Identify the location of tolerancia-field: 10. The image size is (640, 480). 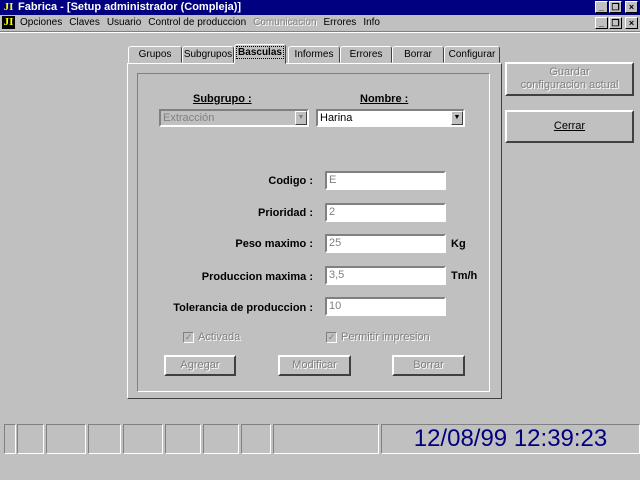
(385, 306).